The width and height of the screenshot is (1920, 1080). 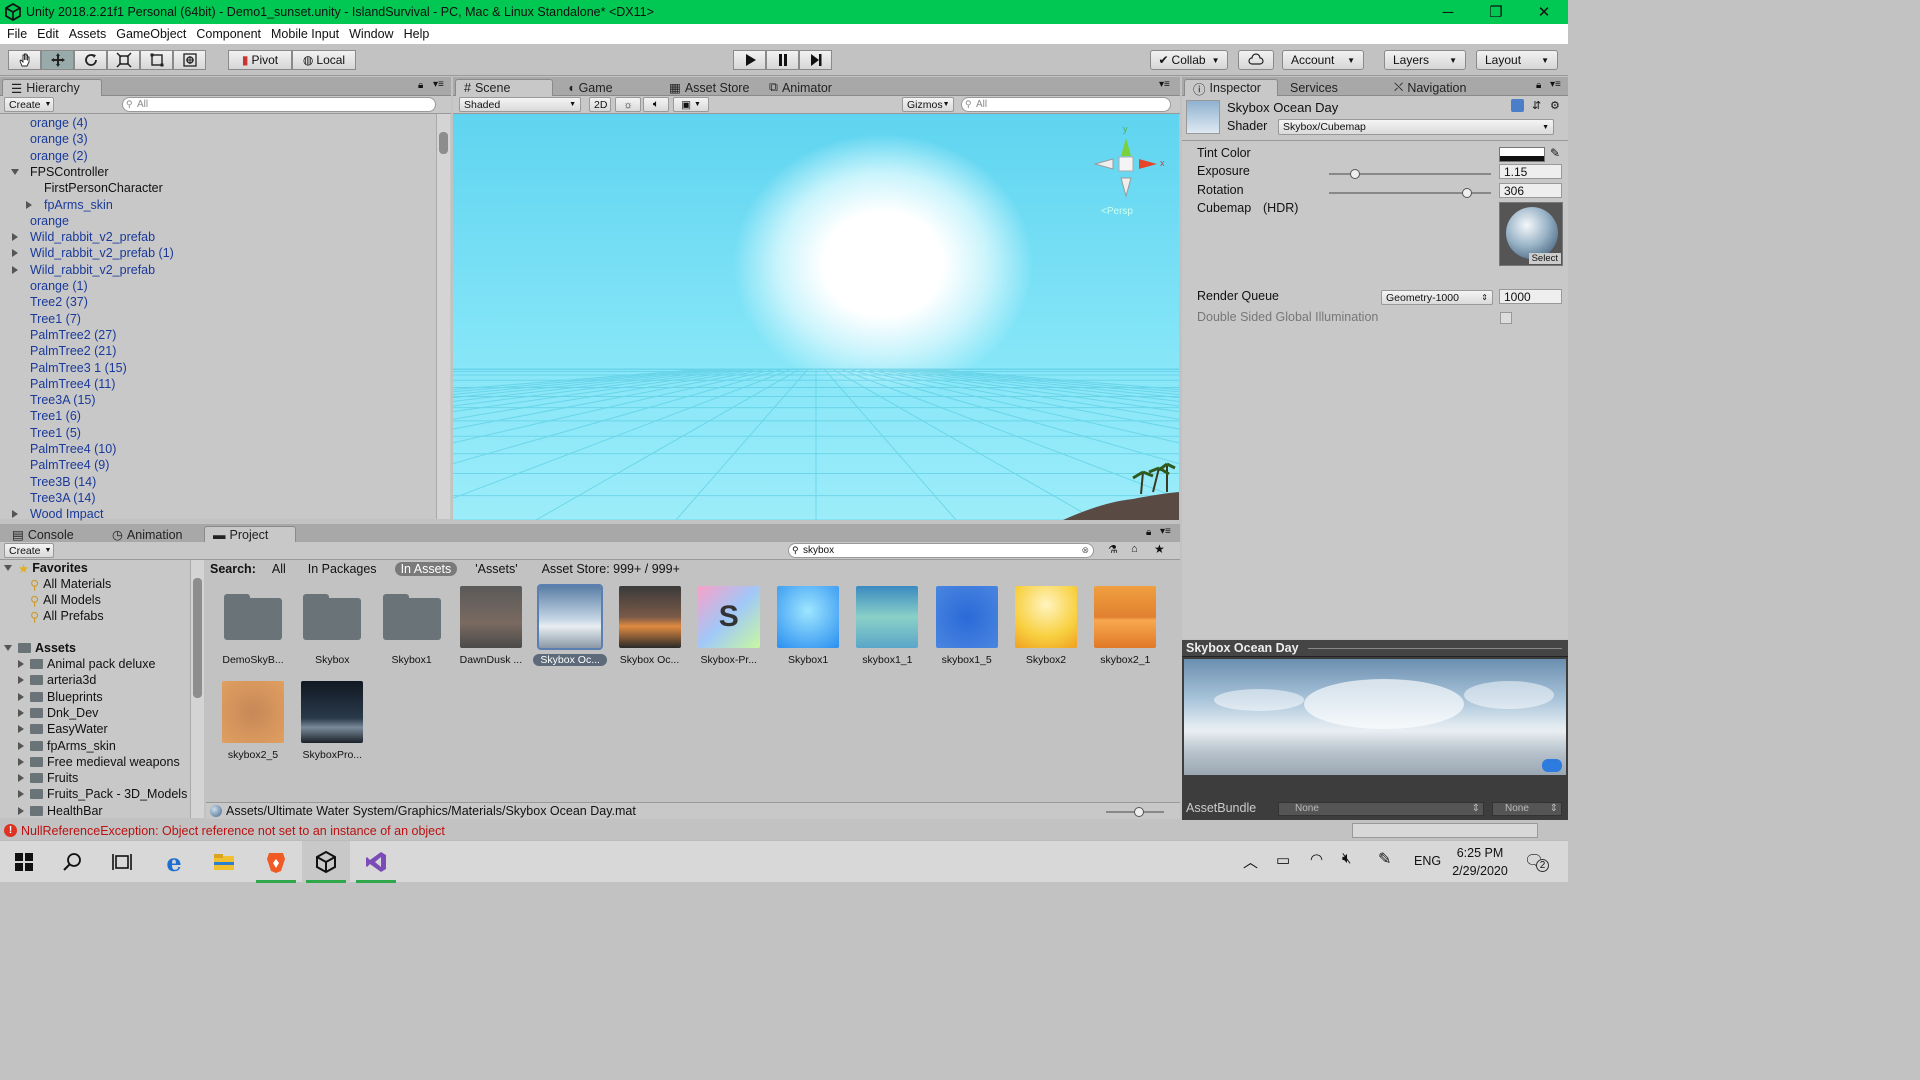 I want to click on cubemap-select-button: Select, so click(x=1544, y=258).